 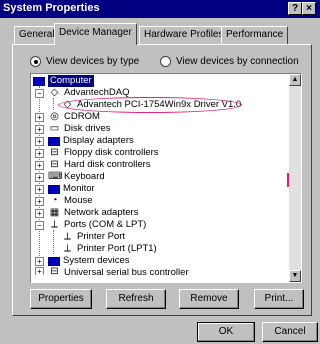 What do you see at coordinates (209, 299) in the screenshot?
I see `remove-button: Remove` at bounding box center [209, 299].